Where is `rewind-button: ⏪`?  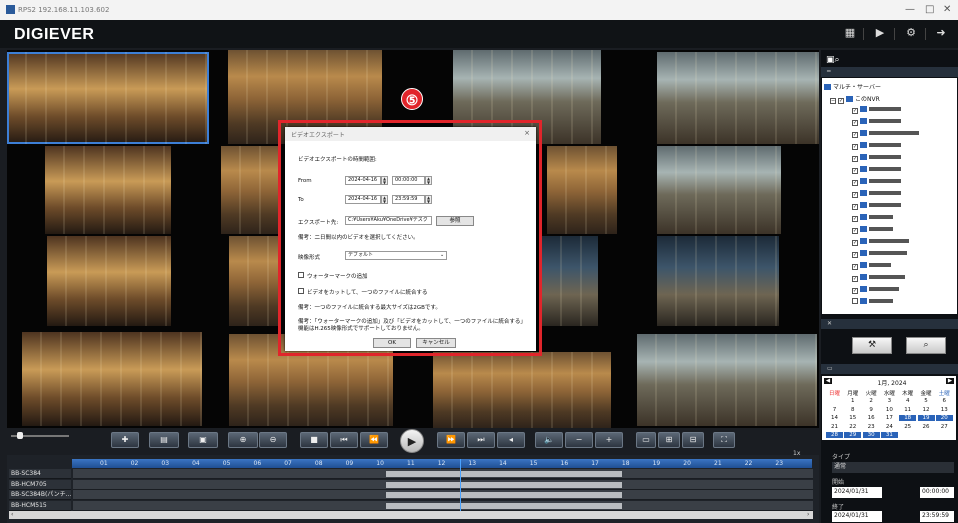
rewind-button: ⏪ is located at coordinates (374, 440).